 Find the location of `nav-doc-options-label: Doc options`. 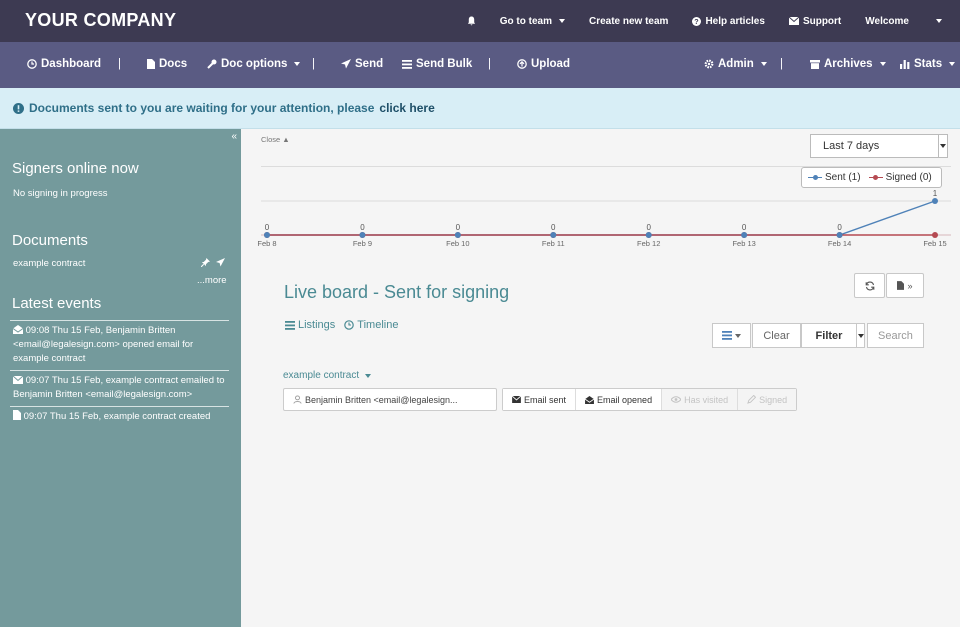

nav-doc-options-label: Doc options is located at coordinates (254, 64).